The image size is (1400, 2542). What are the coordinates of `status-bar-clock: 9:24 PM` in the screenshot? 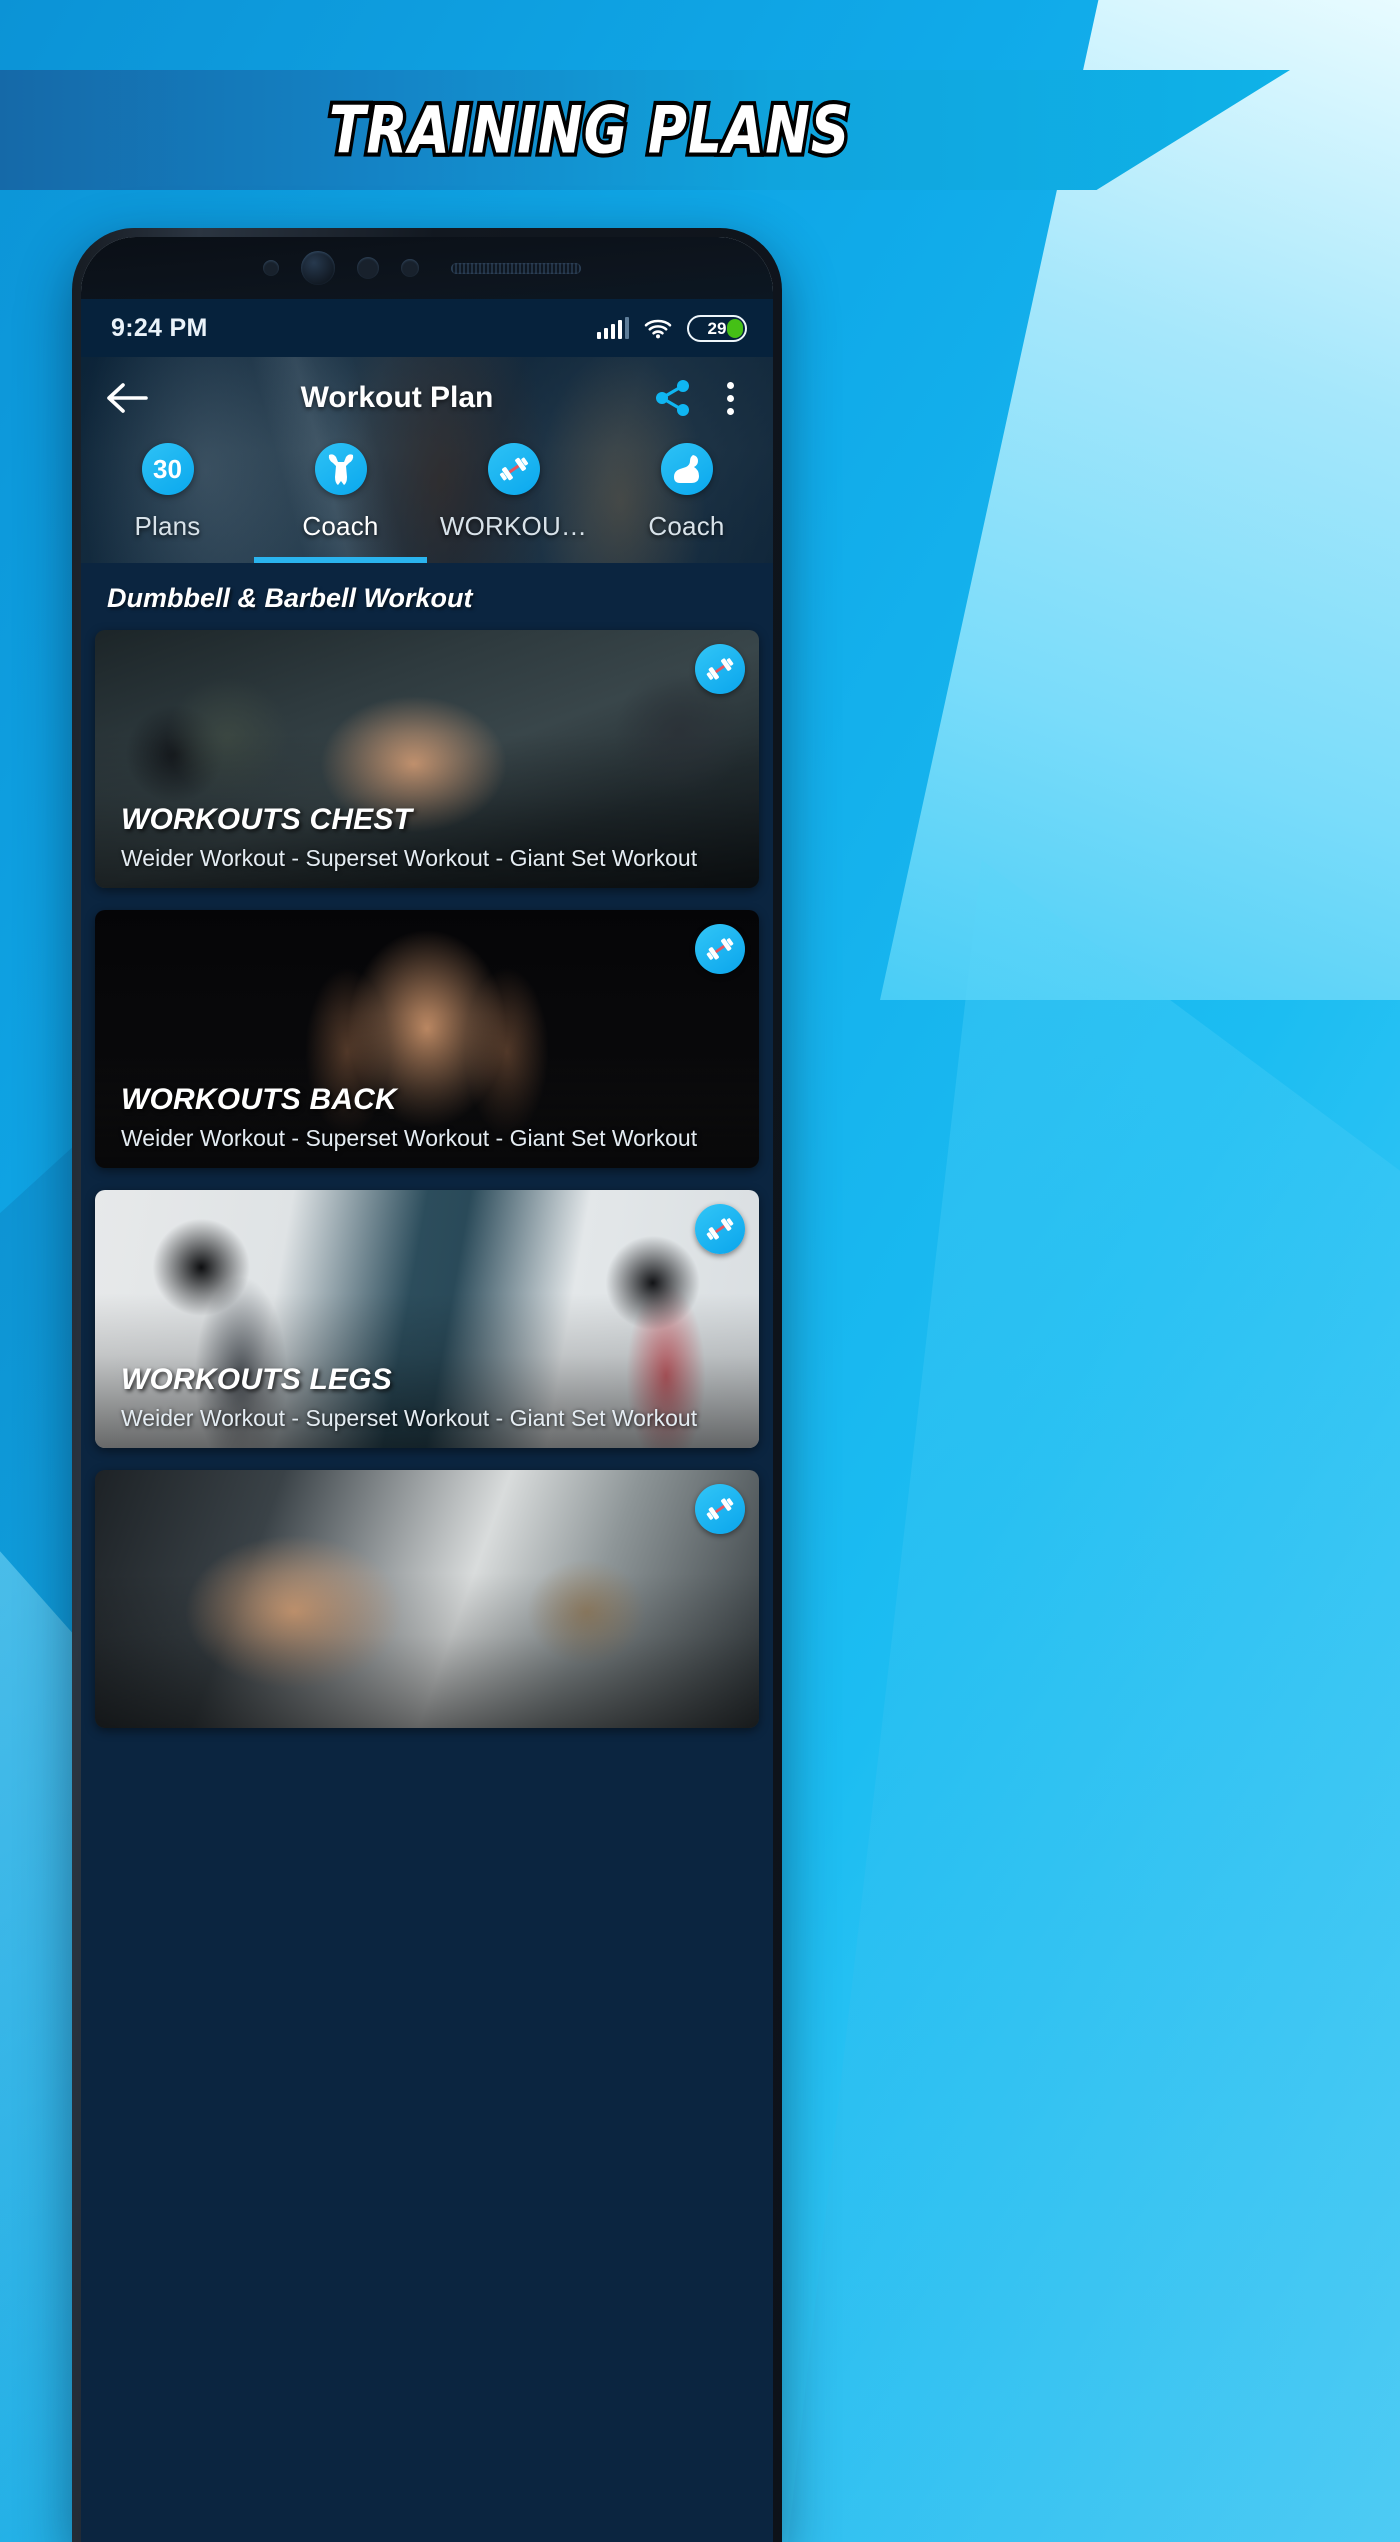 It's located at (159, 327).